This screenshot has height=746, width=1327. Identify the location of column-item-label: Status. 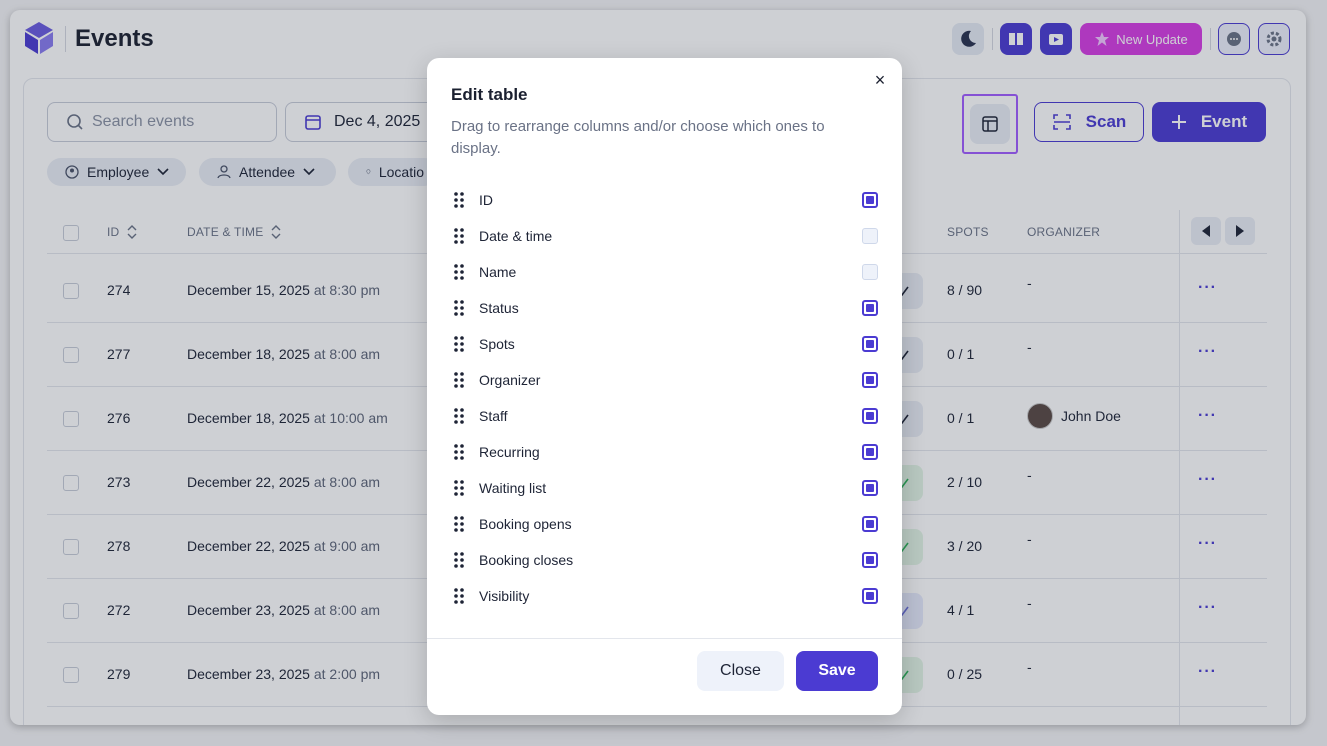
(499, 308).